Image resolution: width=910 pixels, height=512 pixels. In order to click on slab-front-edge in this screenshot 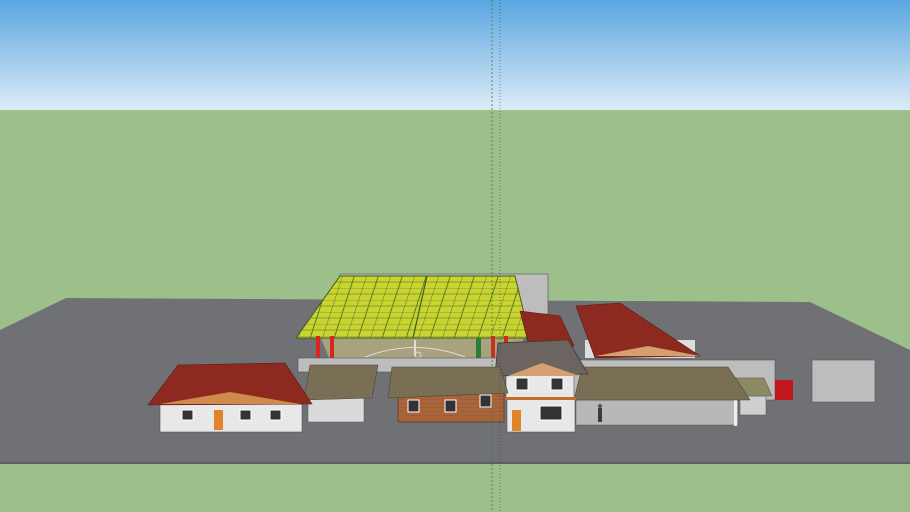, I will do `click(455, 463)`.